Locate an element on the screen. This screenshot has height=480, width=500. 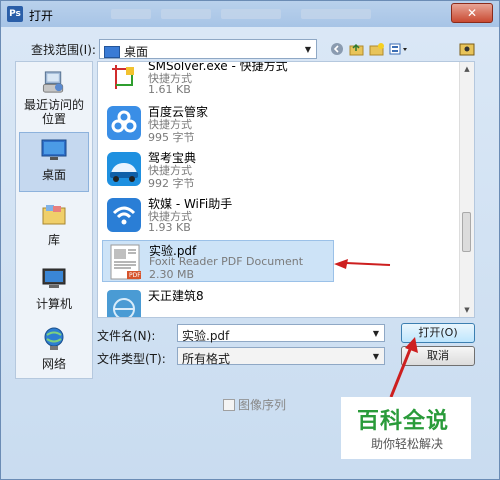
watermark: 百科全说 助你轻松解决 is located at coordinates (406, 428).